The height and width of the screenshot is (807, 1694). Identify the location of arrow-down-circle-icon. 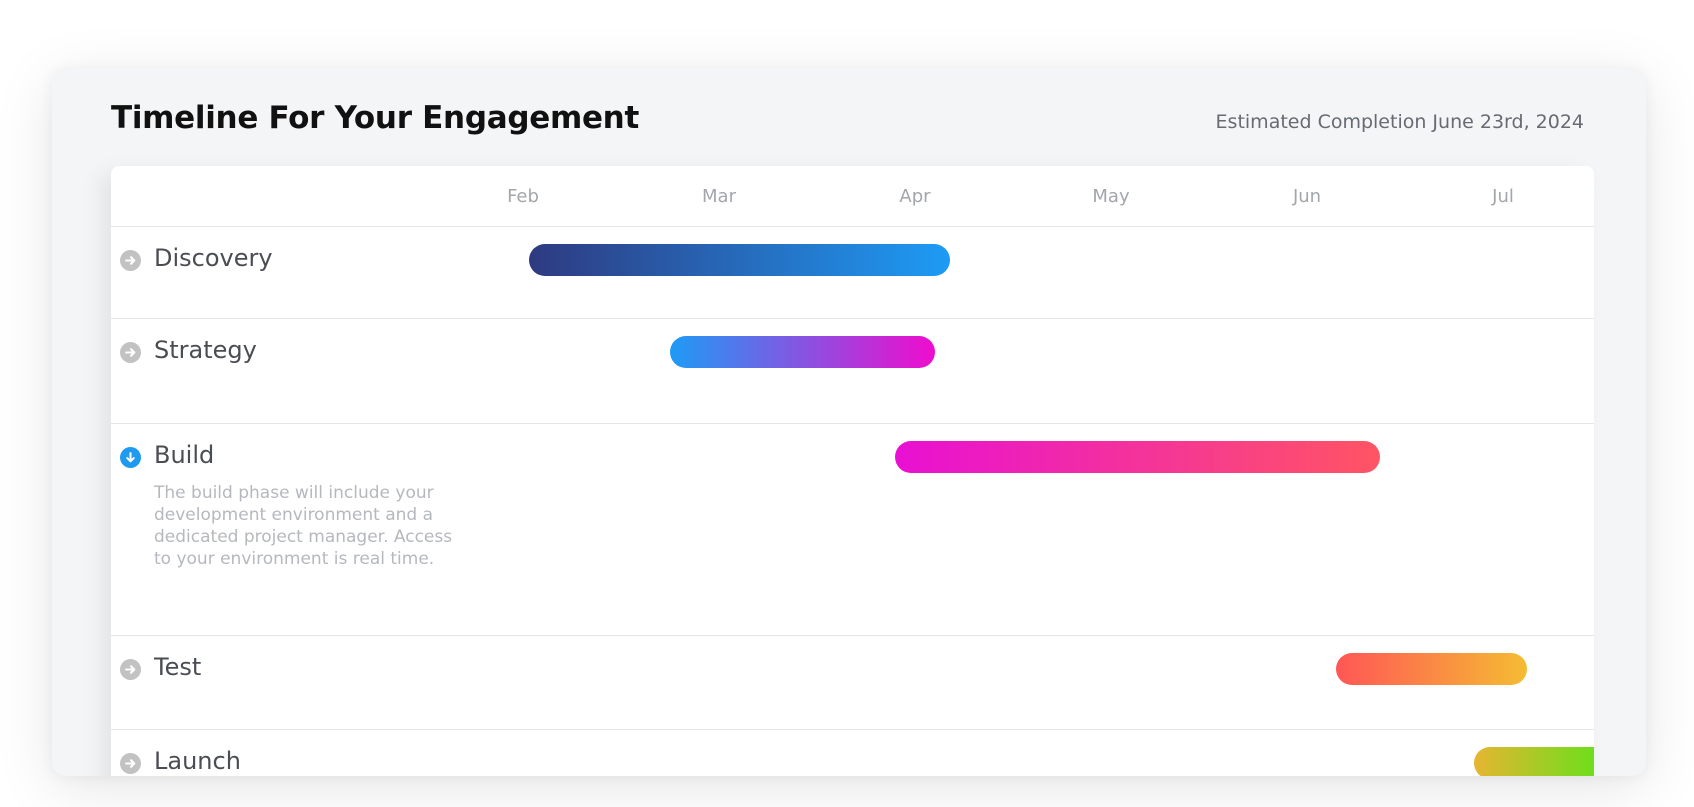
(130, 457).